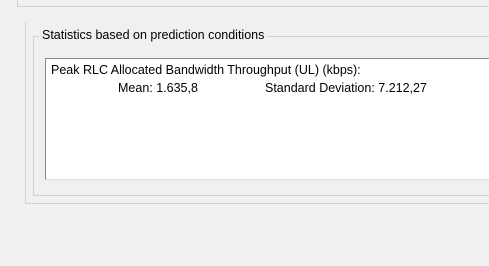 This screenshot has width=489, height=266. Describe the element at coordinates (346, 88) in the screenshot. I see `standard-deviation-value: Standard Deviation: 7.212,27` at that location.